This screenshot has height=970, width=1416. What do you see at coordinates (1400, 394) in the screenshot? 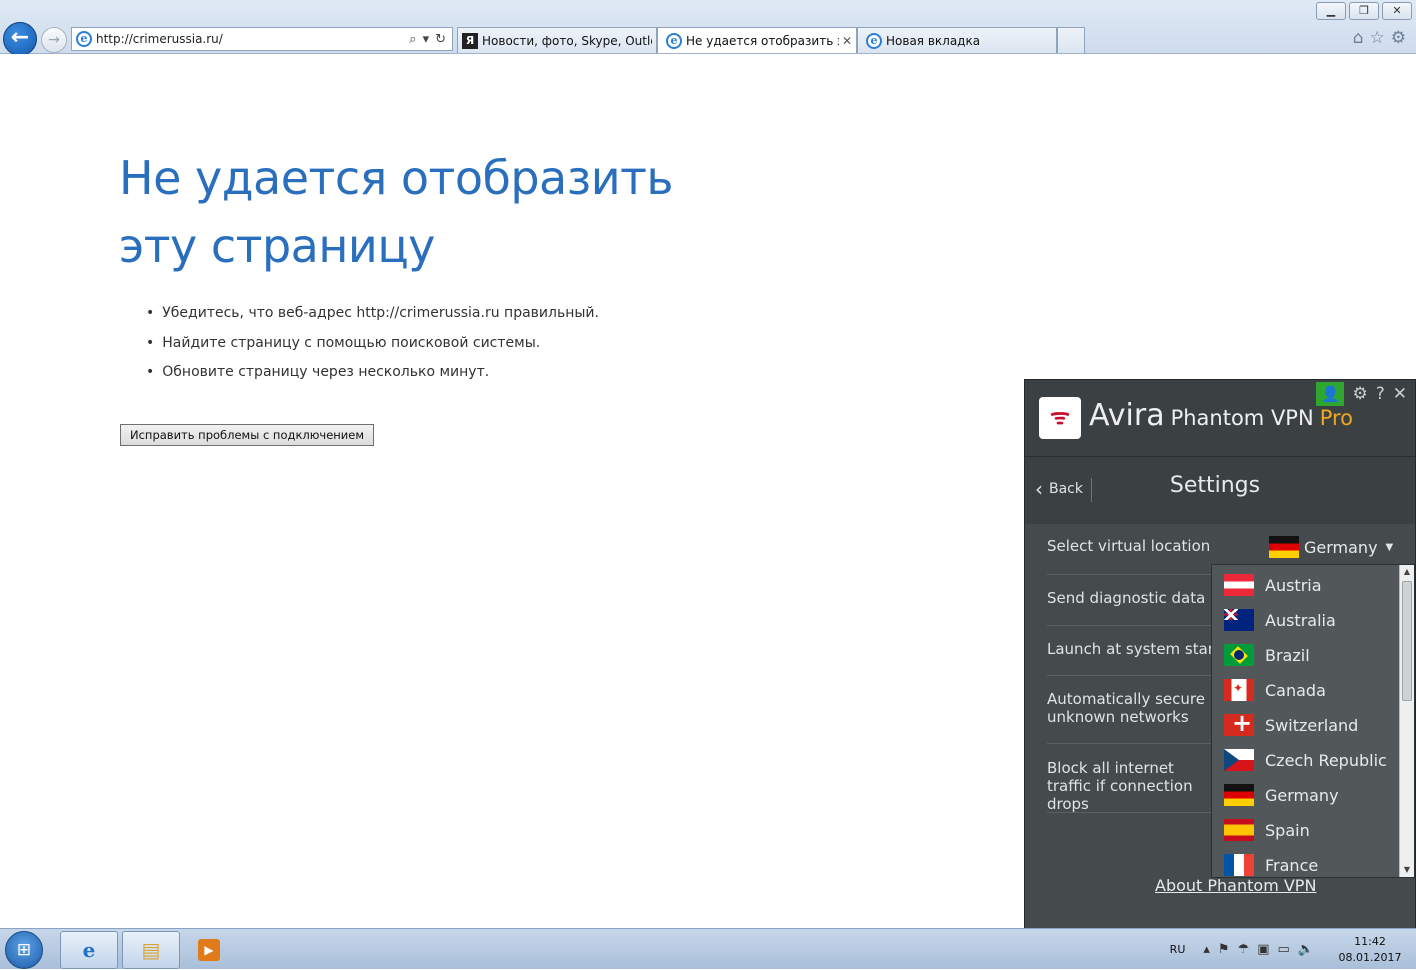
I see `close-icon: ✕` at bounding box center [1400, 394].